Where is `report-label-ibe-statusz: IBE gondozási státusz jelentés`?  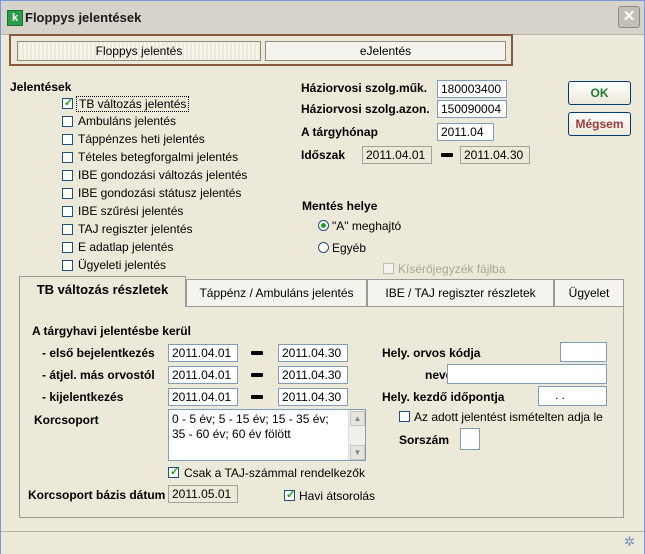 report-label-ibe-statusz: IBE gondozási státusz jelentés is located at coordinates (160, 193).